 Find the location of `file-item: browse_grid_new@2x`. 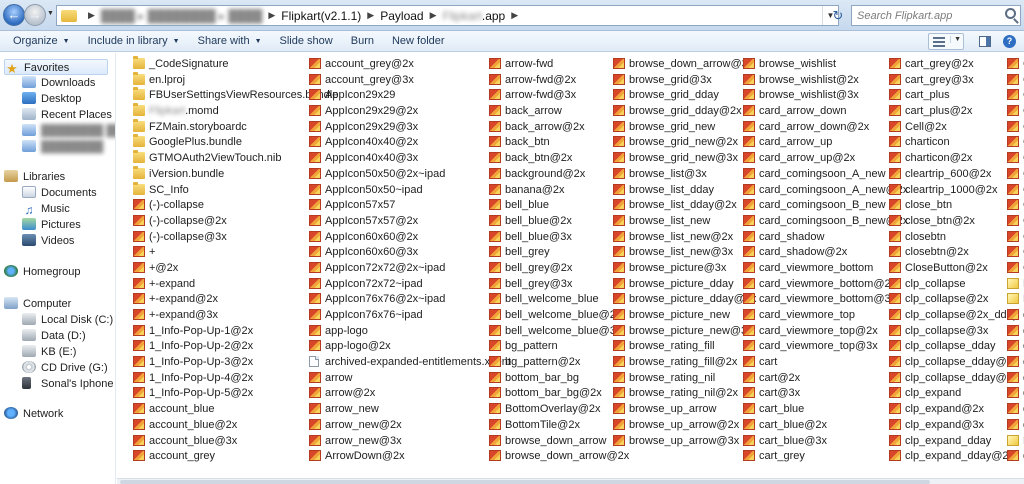

file-item: browse_grid_new@2x is located at coordinates (684, 143).